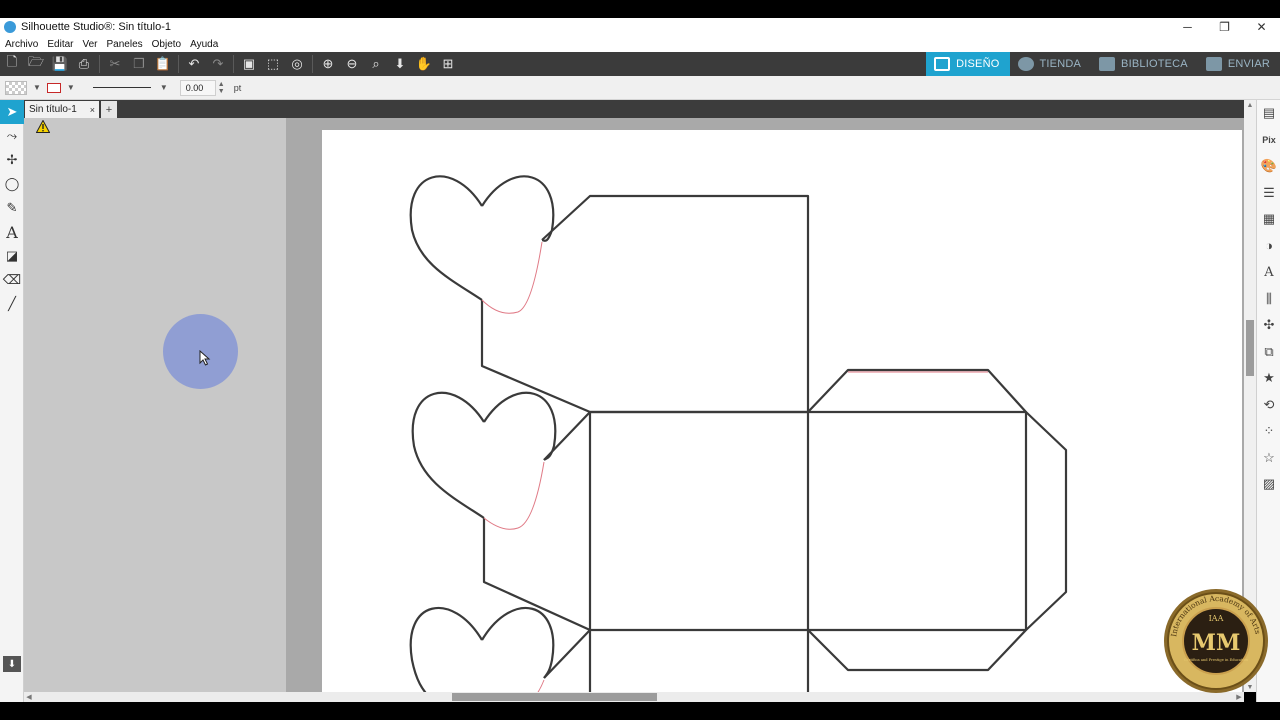 This screenshot has height=720, width=1280. What do you see at coordinates (178, 64) in the screenshot?
I see `toolbar-divider` at bounding box center [178, 64].